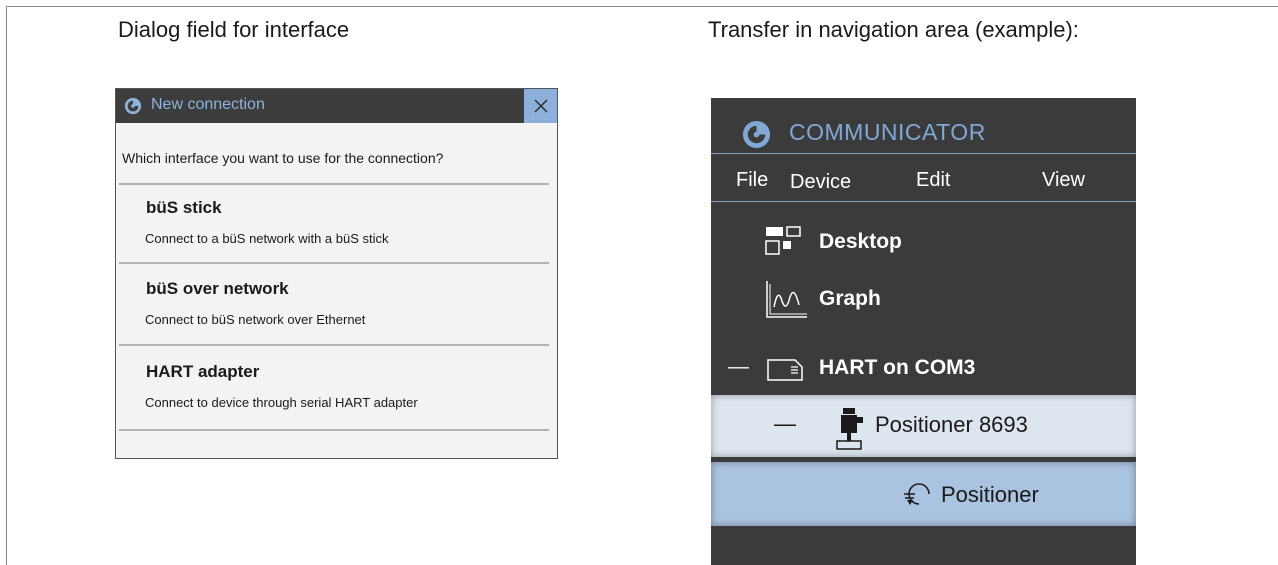 This screenshot has height=565, width=1278. I want to click on nav-item-positioner: Positioner, so click(923, 494).